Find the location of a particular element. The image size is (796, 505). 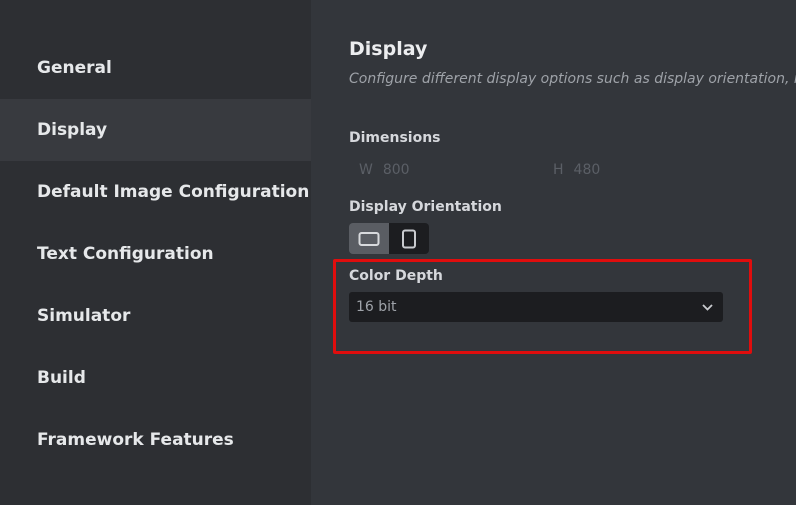

color-depth-label: Color Depth is located at coordinates (396, 276).